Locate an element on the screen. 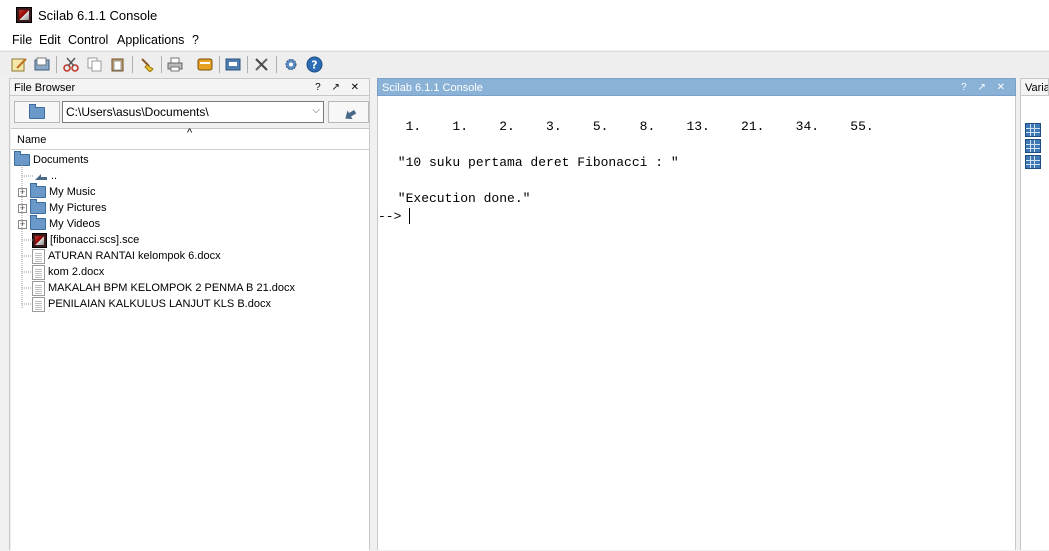 The height and width of the screenshot is (551, 1049). xcos-icon is located at coordinates (233, 64).